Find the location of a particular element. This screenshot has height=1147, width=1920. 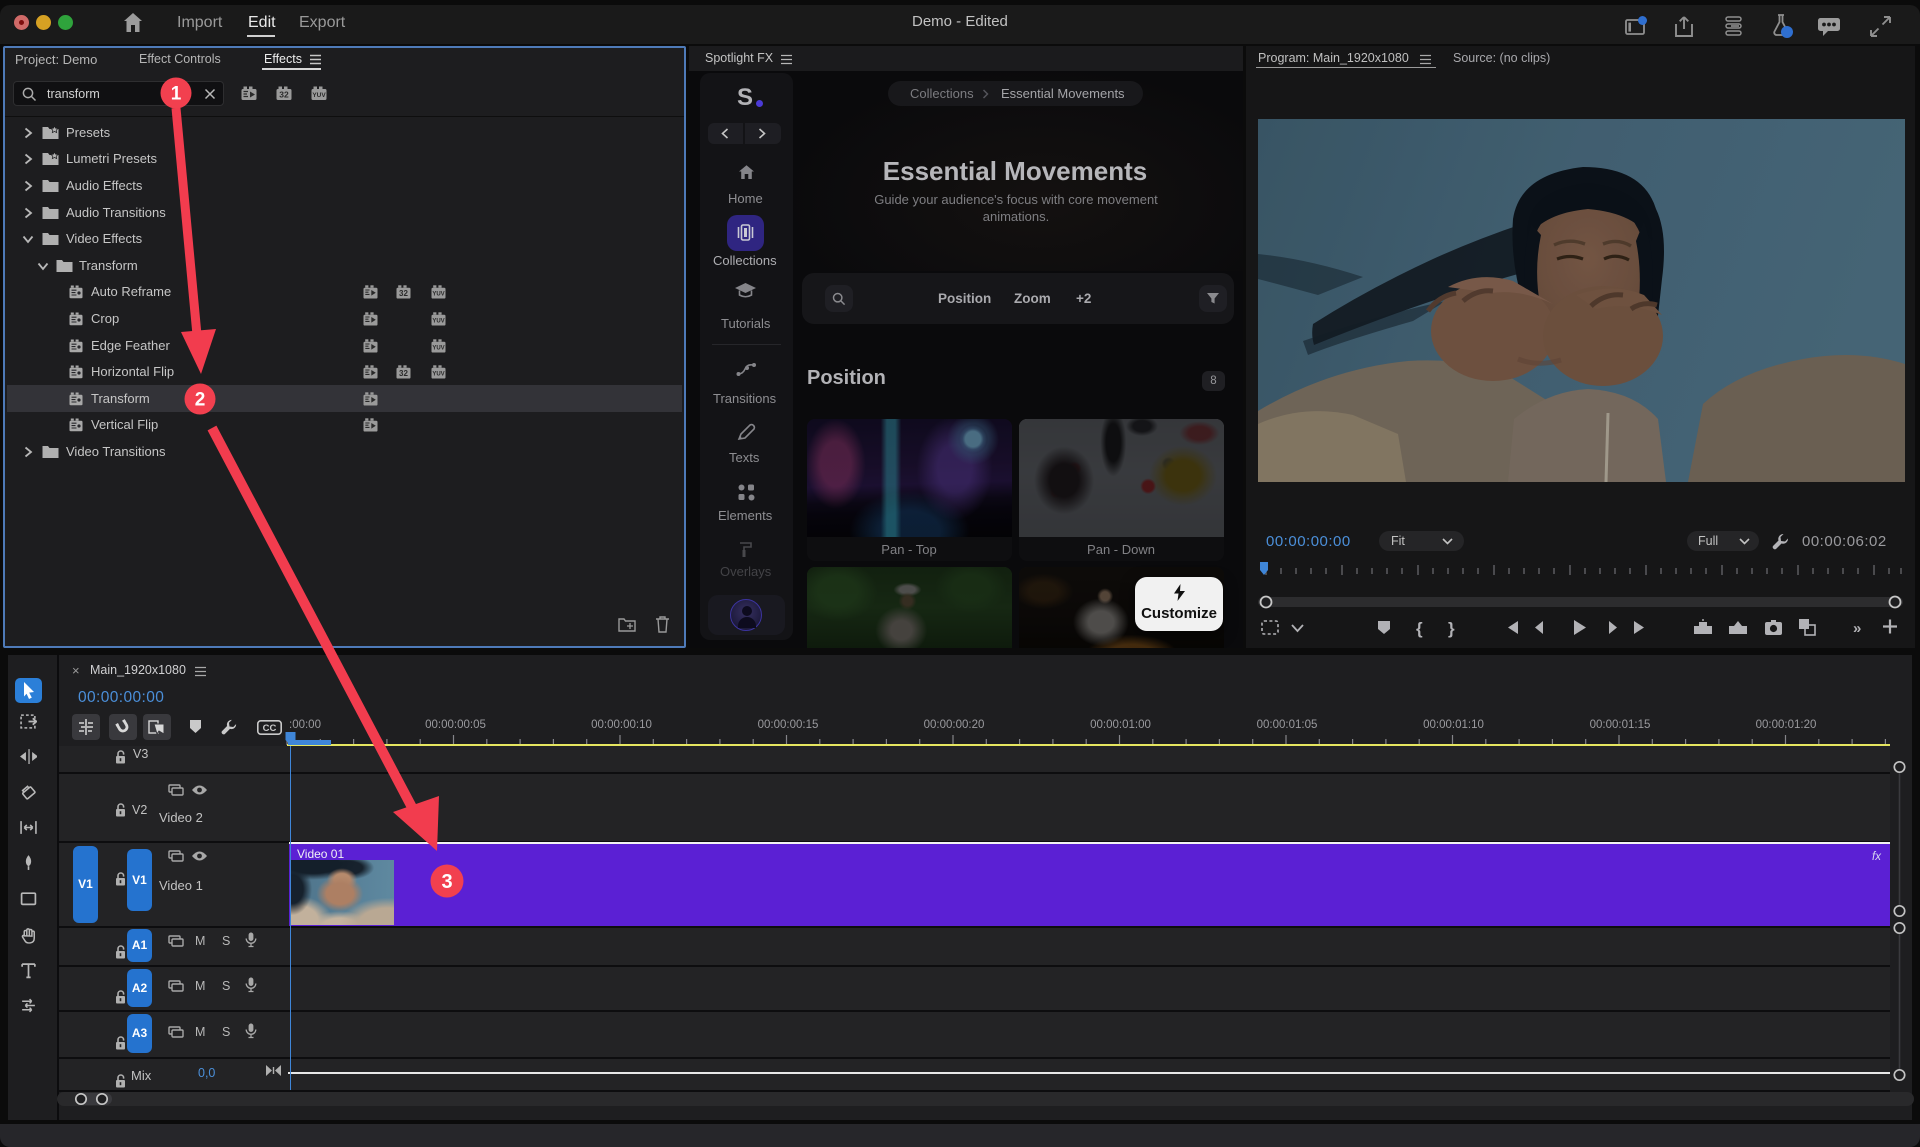

svg-text: 2 is located at coordinates (200, 400).